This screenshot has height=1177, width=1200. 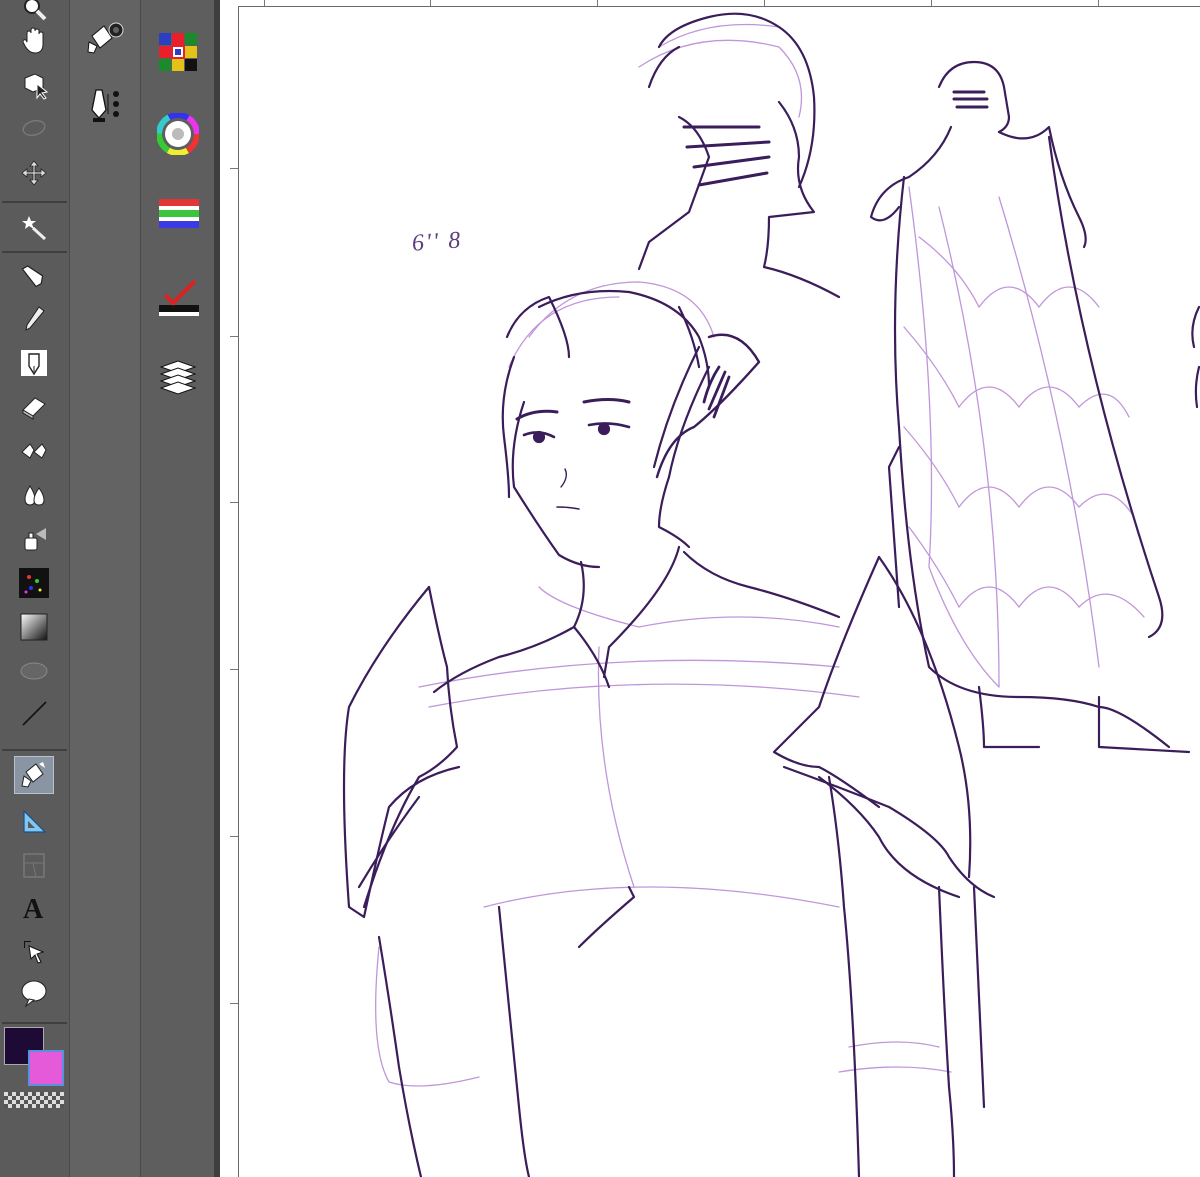 I want to click on fill-settings-icon, so click(x=107, y=37).